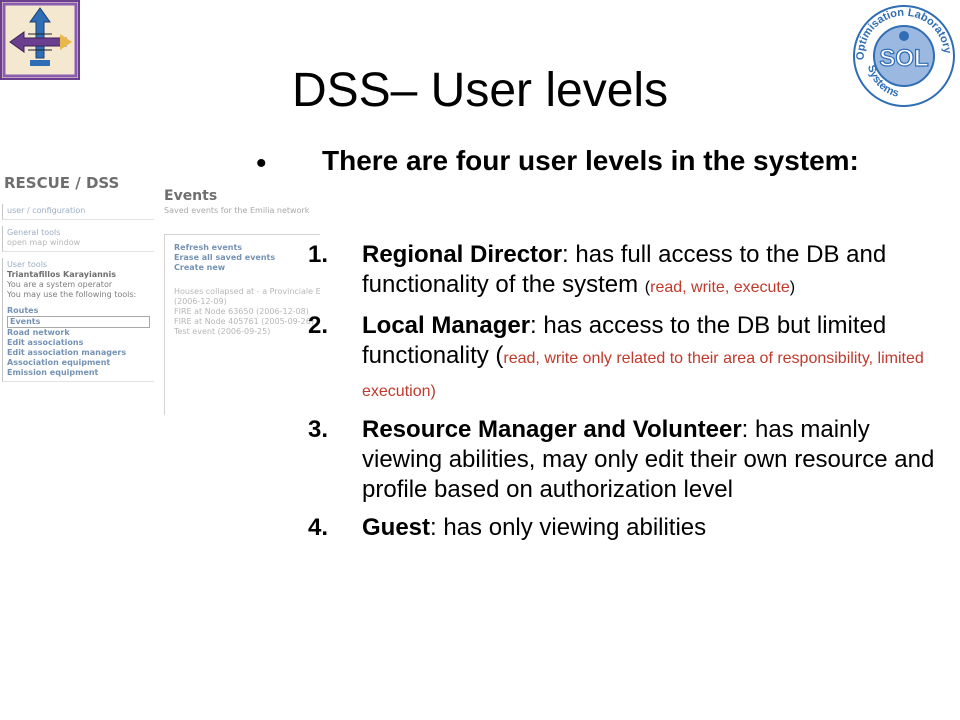  What do you see at coordinates (247, 291) in the screenshot?
I see `event-item: Houses collapsed at - a Provinciale Est` at bounding box center [247, 291].